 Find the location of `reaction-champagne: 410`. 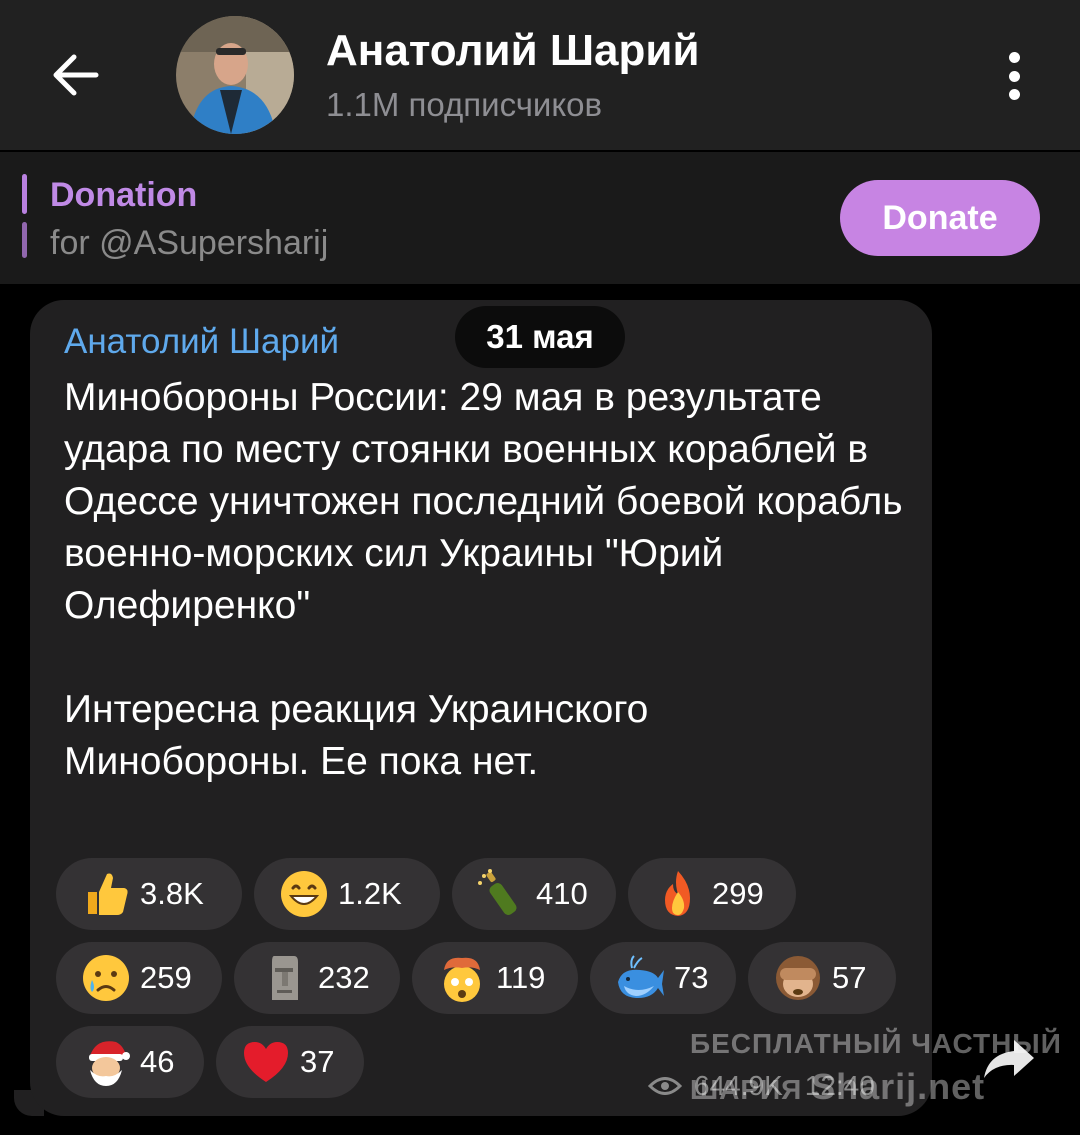

reaction-champagne: 410 is located at coordinates (534, 894).